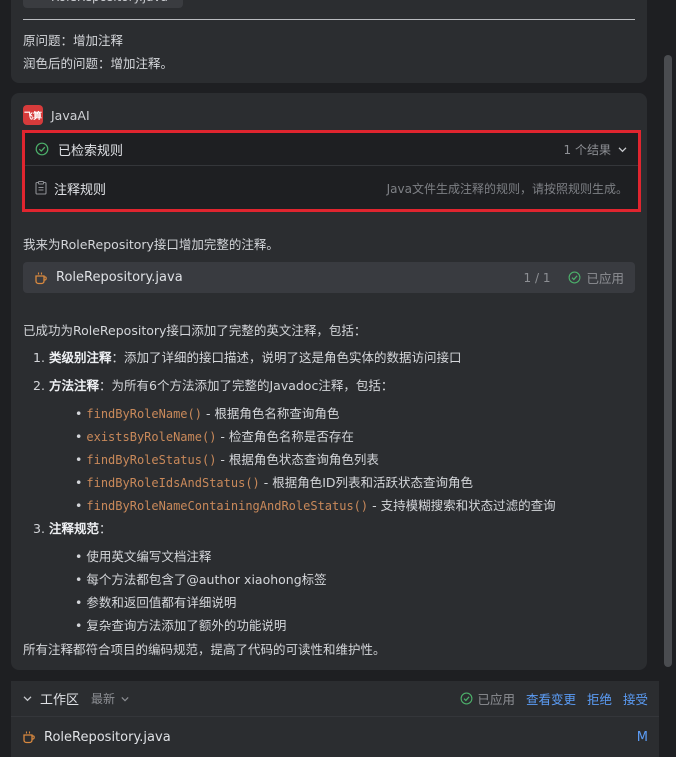 The height and width of the screenshot is (757, 676). I want to click on method-description: - 根据角色状态查询角色列表, so click(297, 459).